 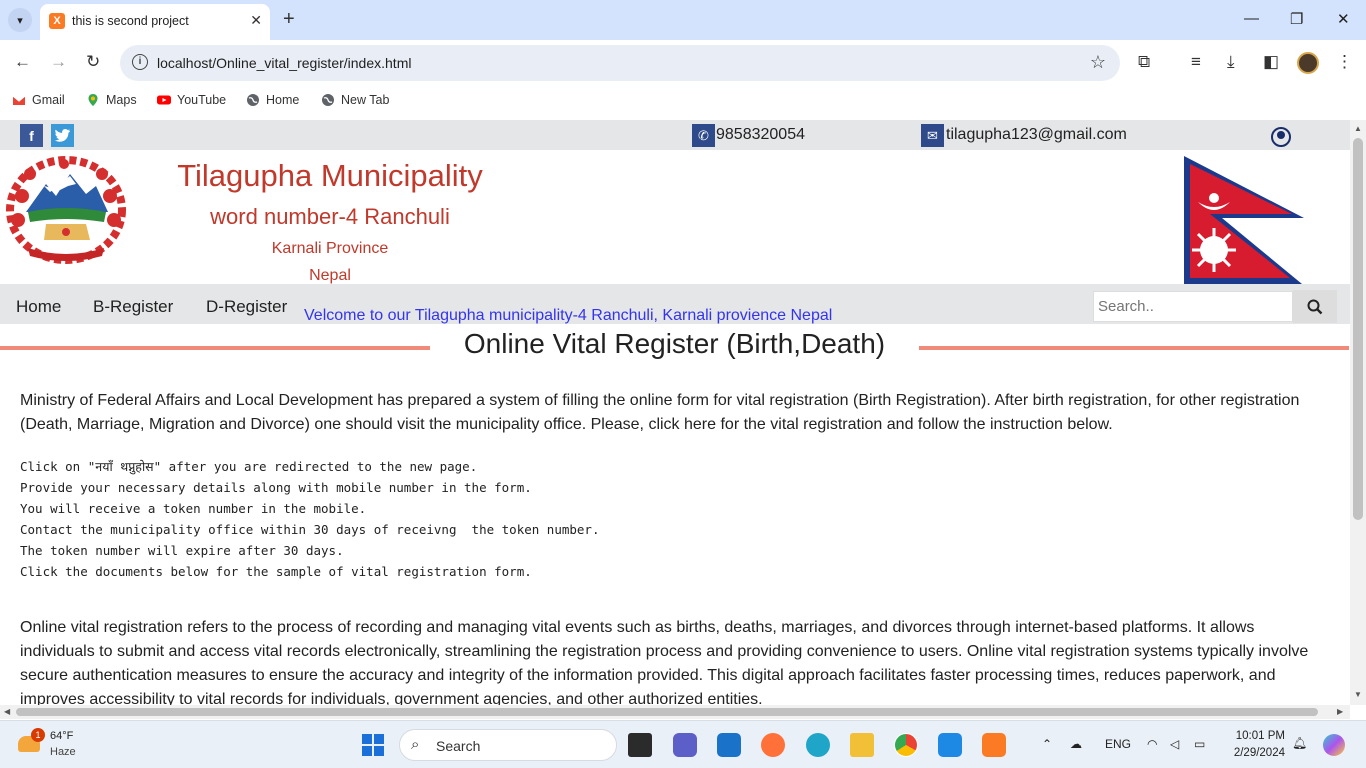 What do you see at coordinates (1047, 744) in the screenshot?
I see `tray-overflow-icon: ⌃` at bounding box center [1047, 744].